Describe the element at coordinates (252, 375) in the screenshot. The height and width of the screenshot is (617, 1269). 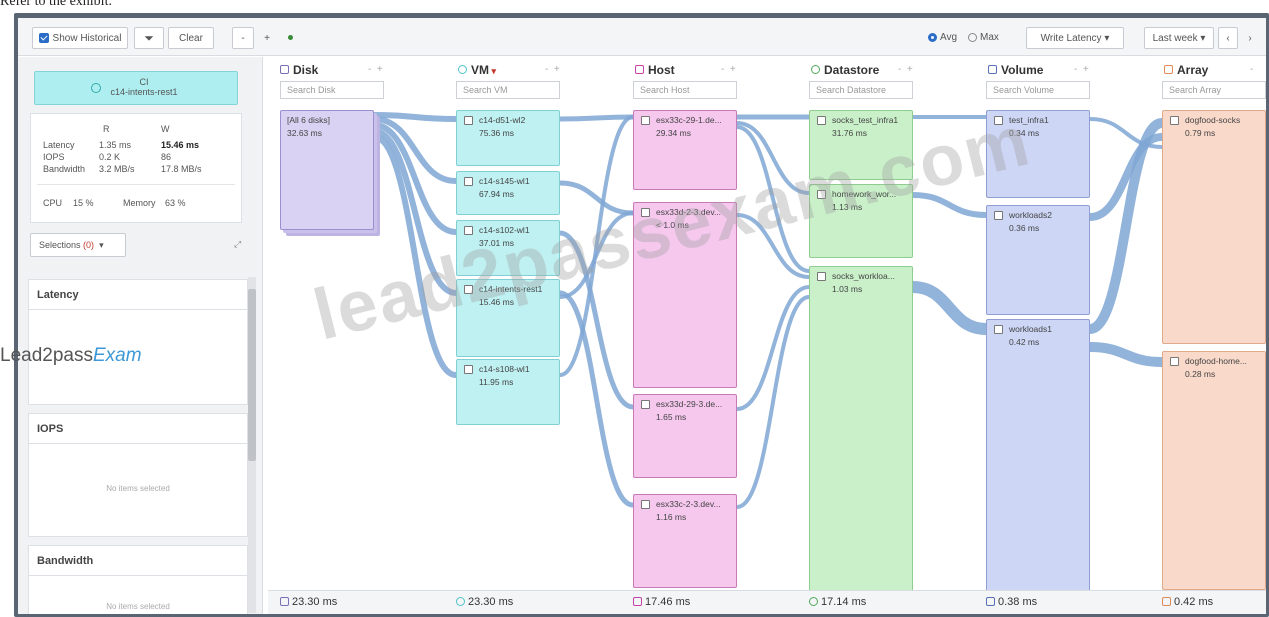
I see `scroll-thumb` at that location.